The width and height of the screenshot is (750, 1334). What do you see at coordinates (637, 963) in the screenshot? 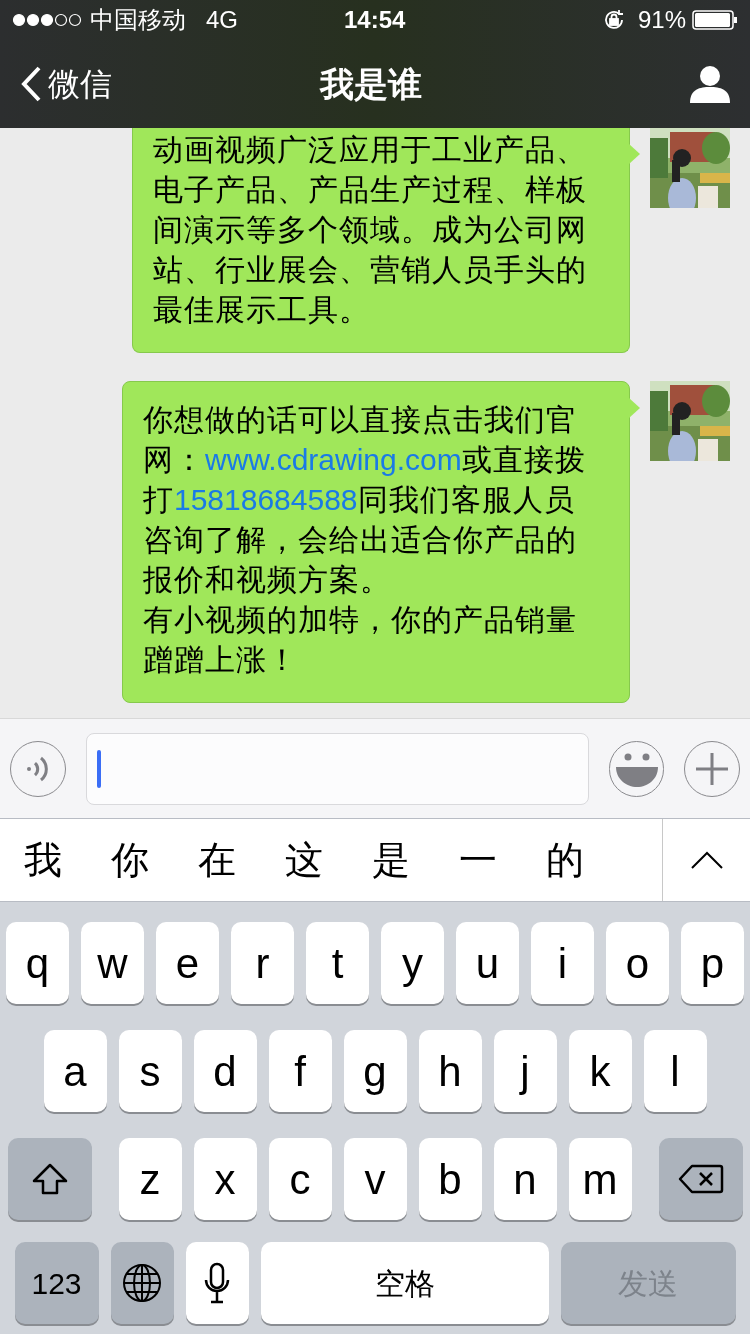
I see `key: o` at bounding box center [637, 963].